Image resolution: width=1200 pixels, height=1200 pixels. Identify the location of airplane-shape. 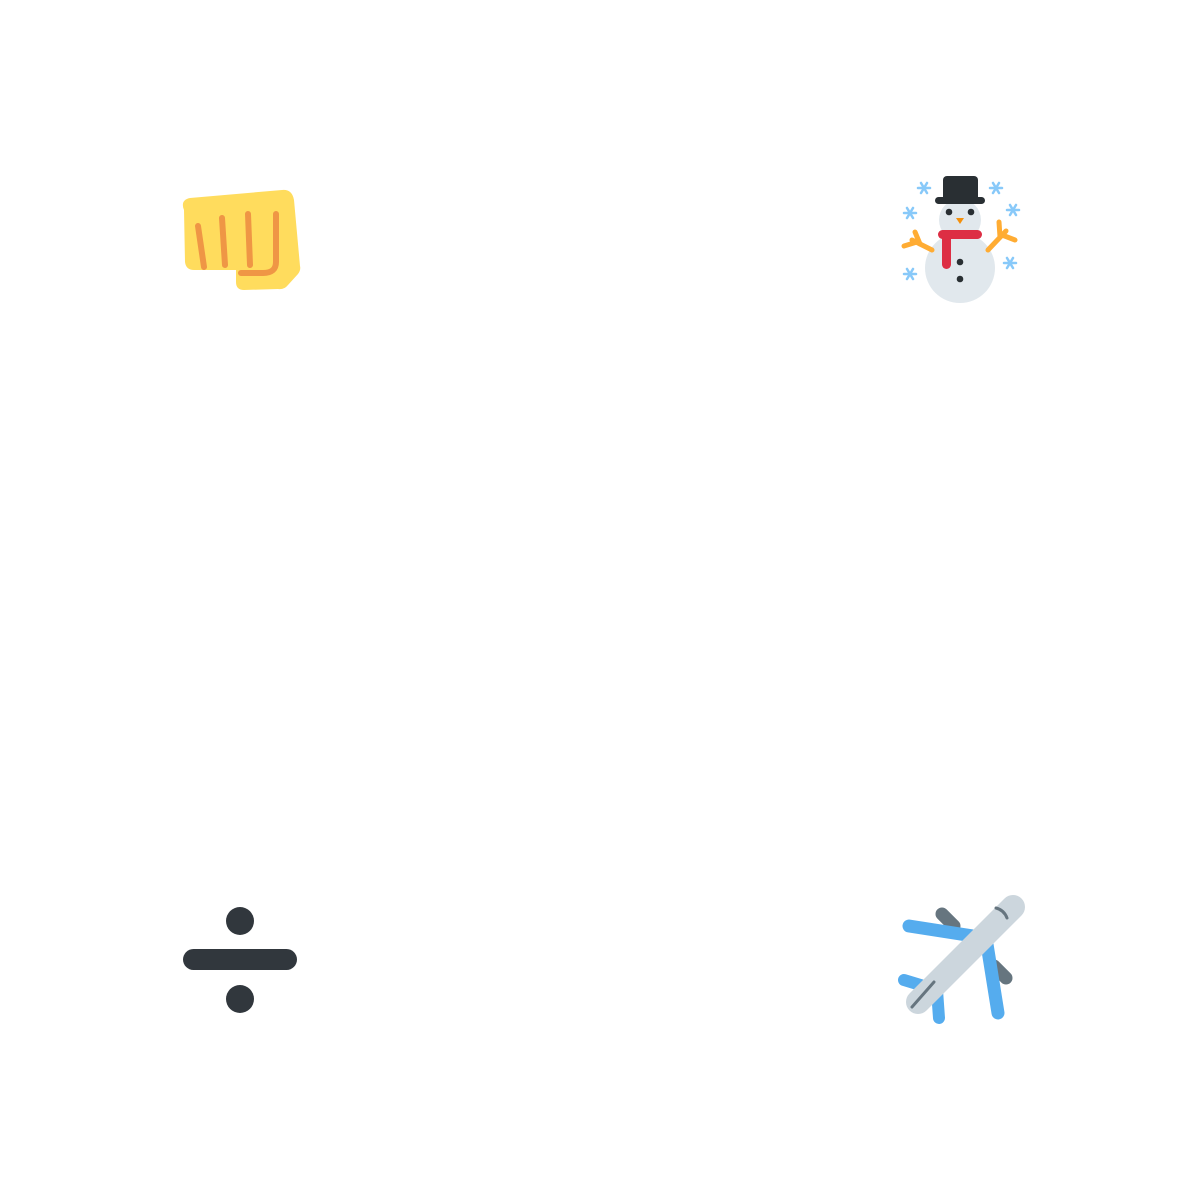
(961, 959).